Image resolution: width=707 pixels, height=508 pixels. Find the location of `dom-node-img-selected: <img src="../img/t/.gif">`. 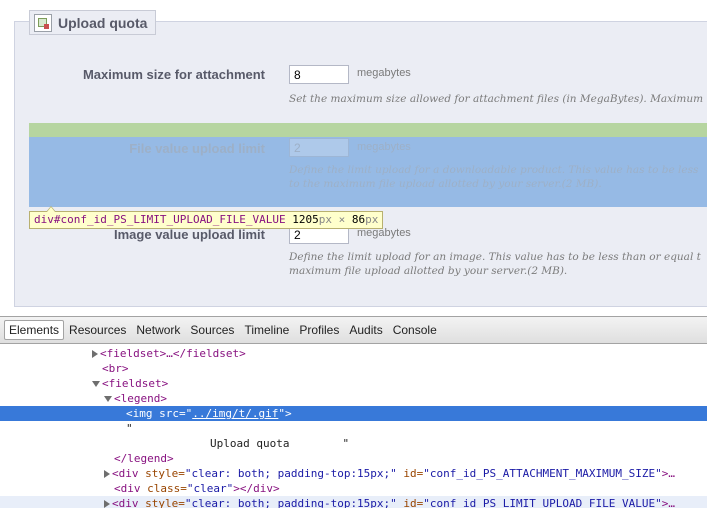

dom-node-img-selected: <img src="../img/t/.gif"> is located at coordinates (353, 413).